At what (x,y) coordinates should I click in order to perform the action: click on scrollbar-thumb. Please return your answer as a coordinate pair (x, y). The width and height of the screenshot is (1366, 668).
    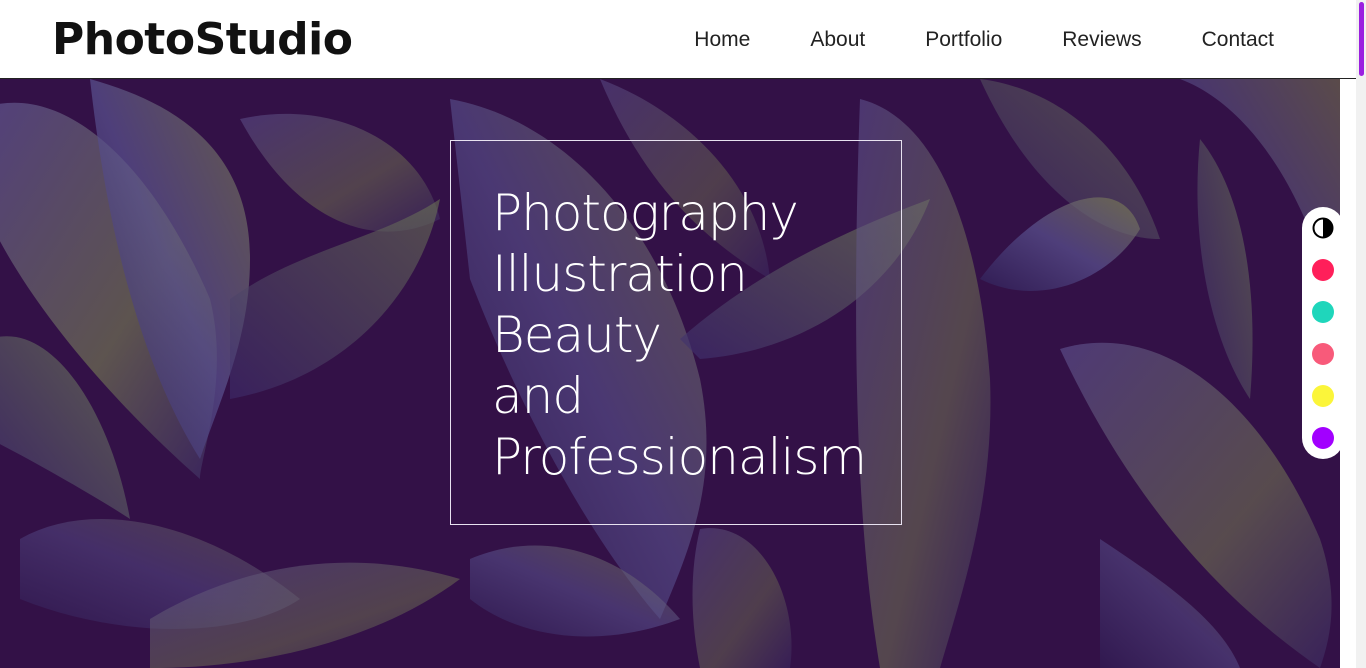
    Looking at the image, I should click on (1361, 39).